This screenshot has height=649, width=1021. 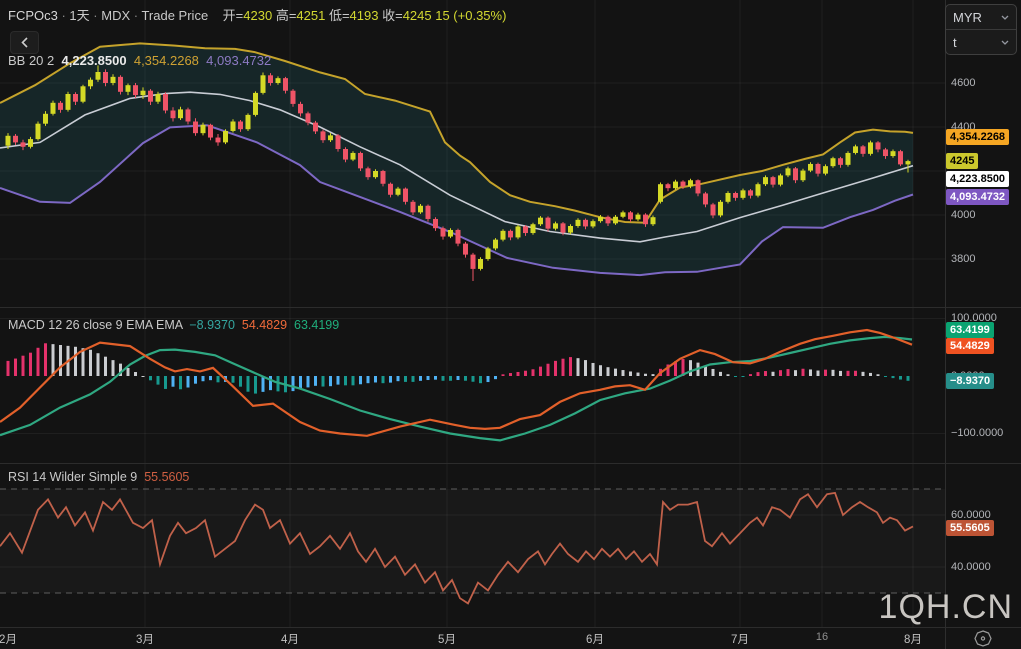 I want to click on close-label: 收=, so click(x=392, y=15).